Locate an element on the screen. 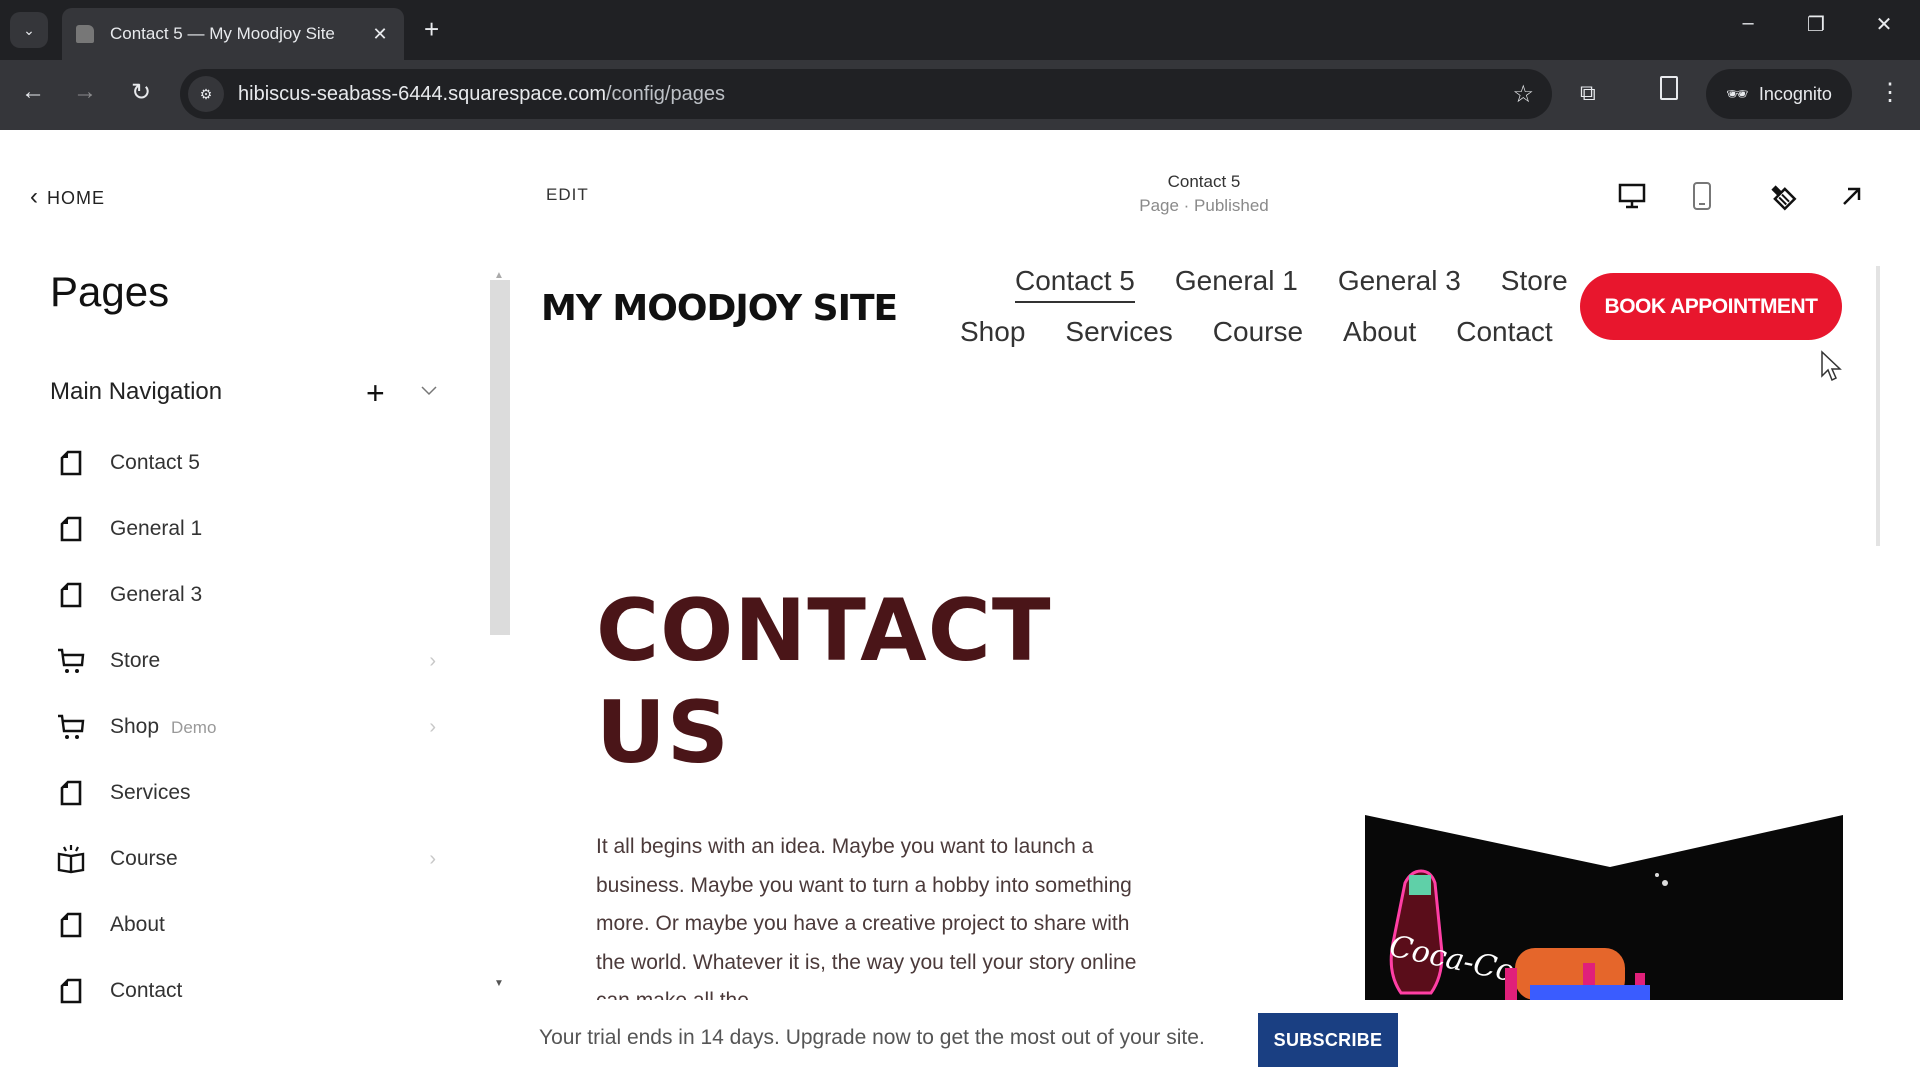  sidebar-item-label: Shop is located at coordinates (135, 726).